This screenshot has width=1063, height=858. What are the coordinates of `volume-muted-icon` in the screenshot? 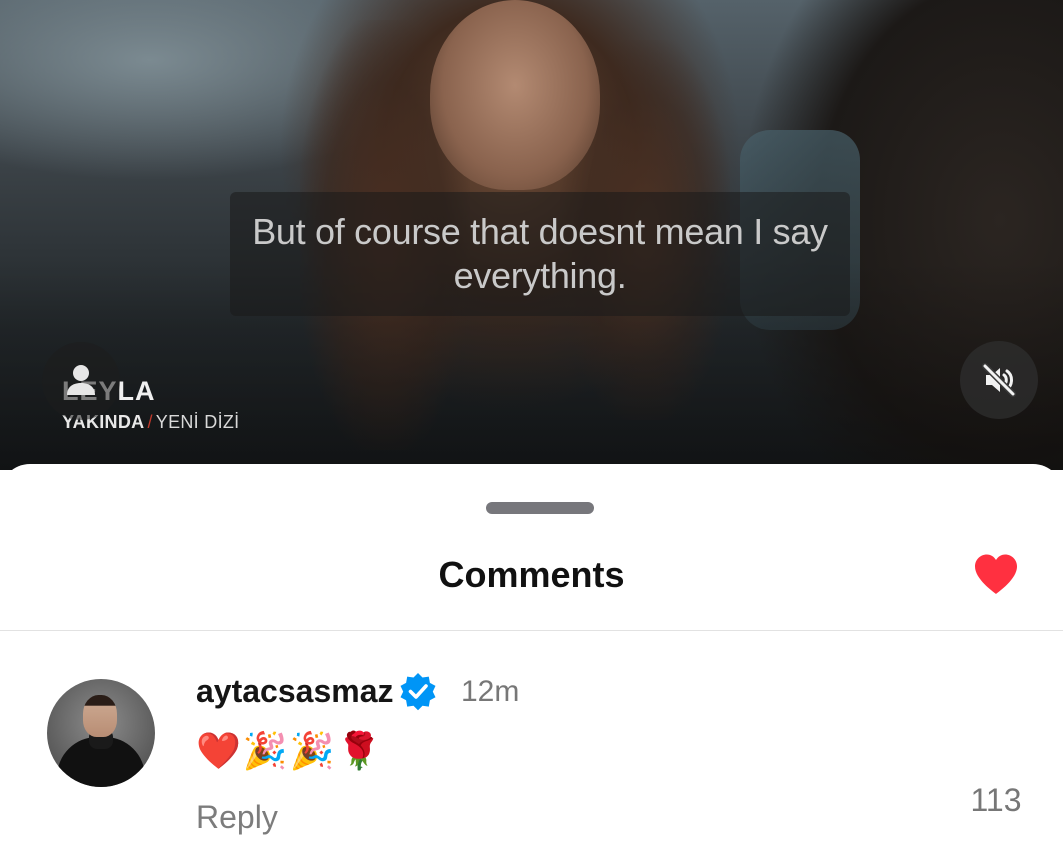 It's located at (999, 380).